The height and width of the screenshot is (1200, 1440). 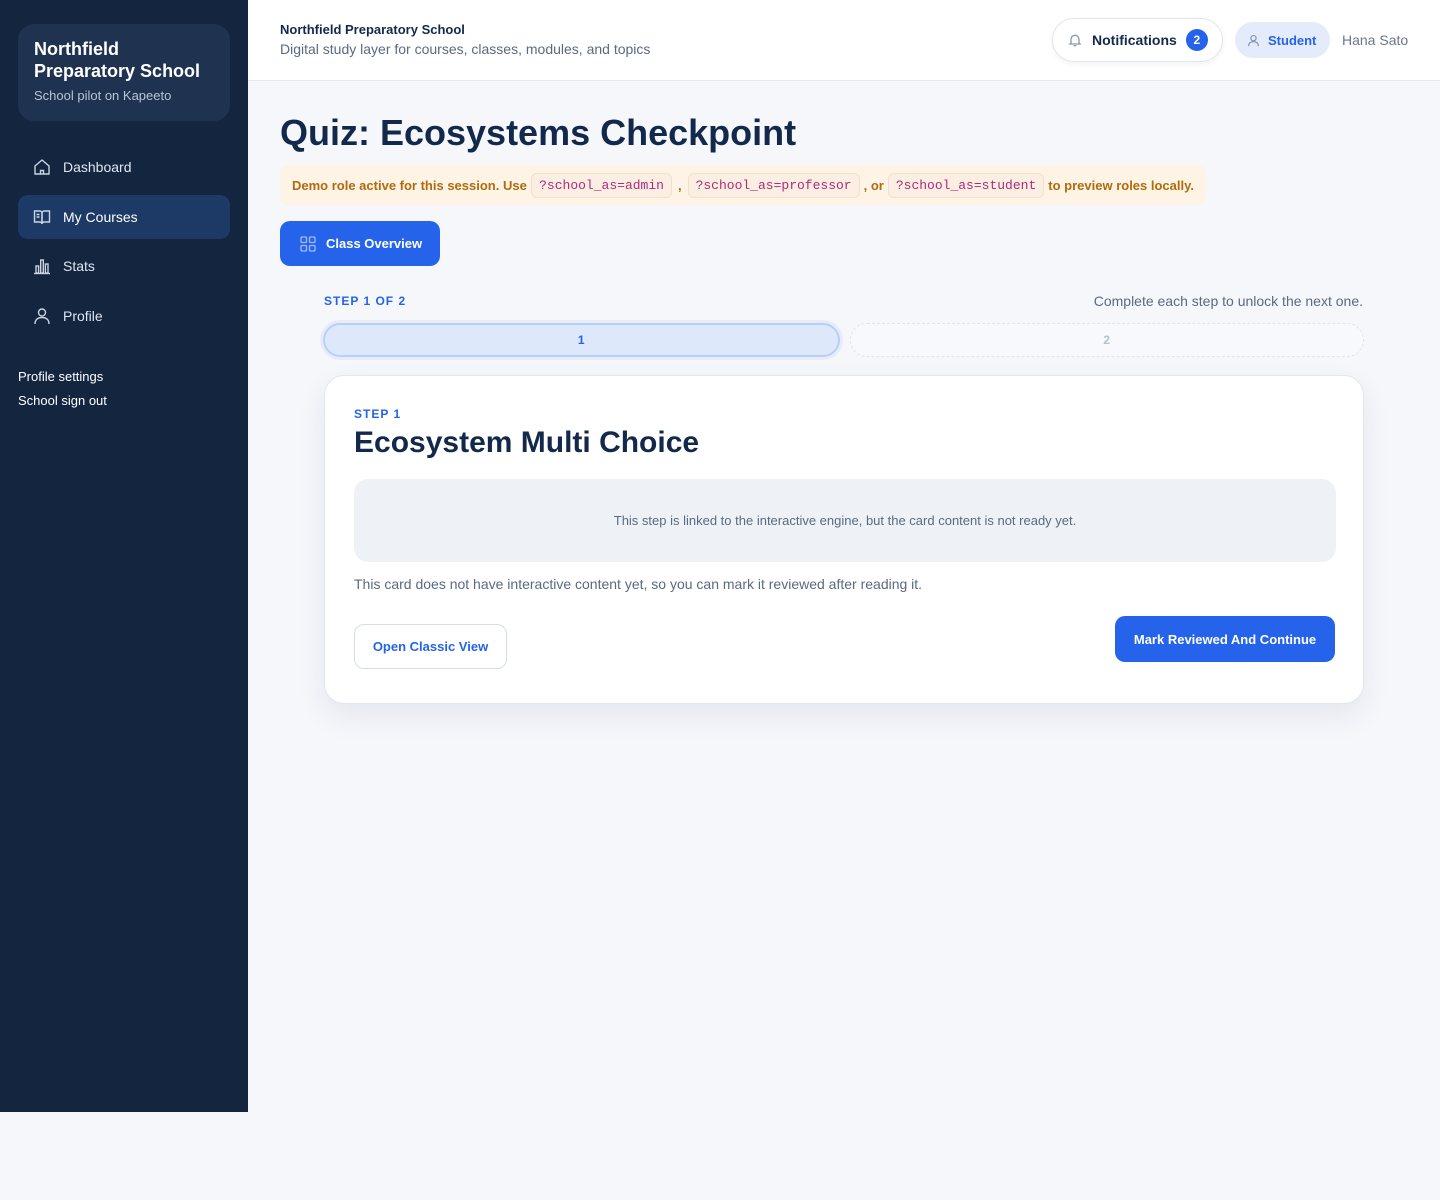 I want to click on bell-icon, so click(x=1075, y=40).